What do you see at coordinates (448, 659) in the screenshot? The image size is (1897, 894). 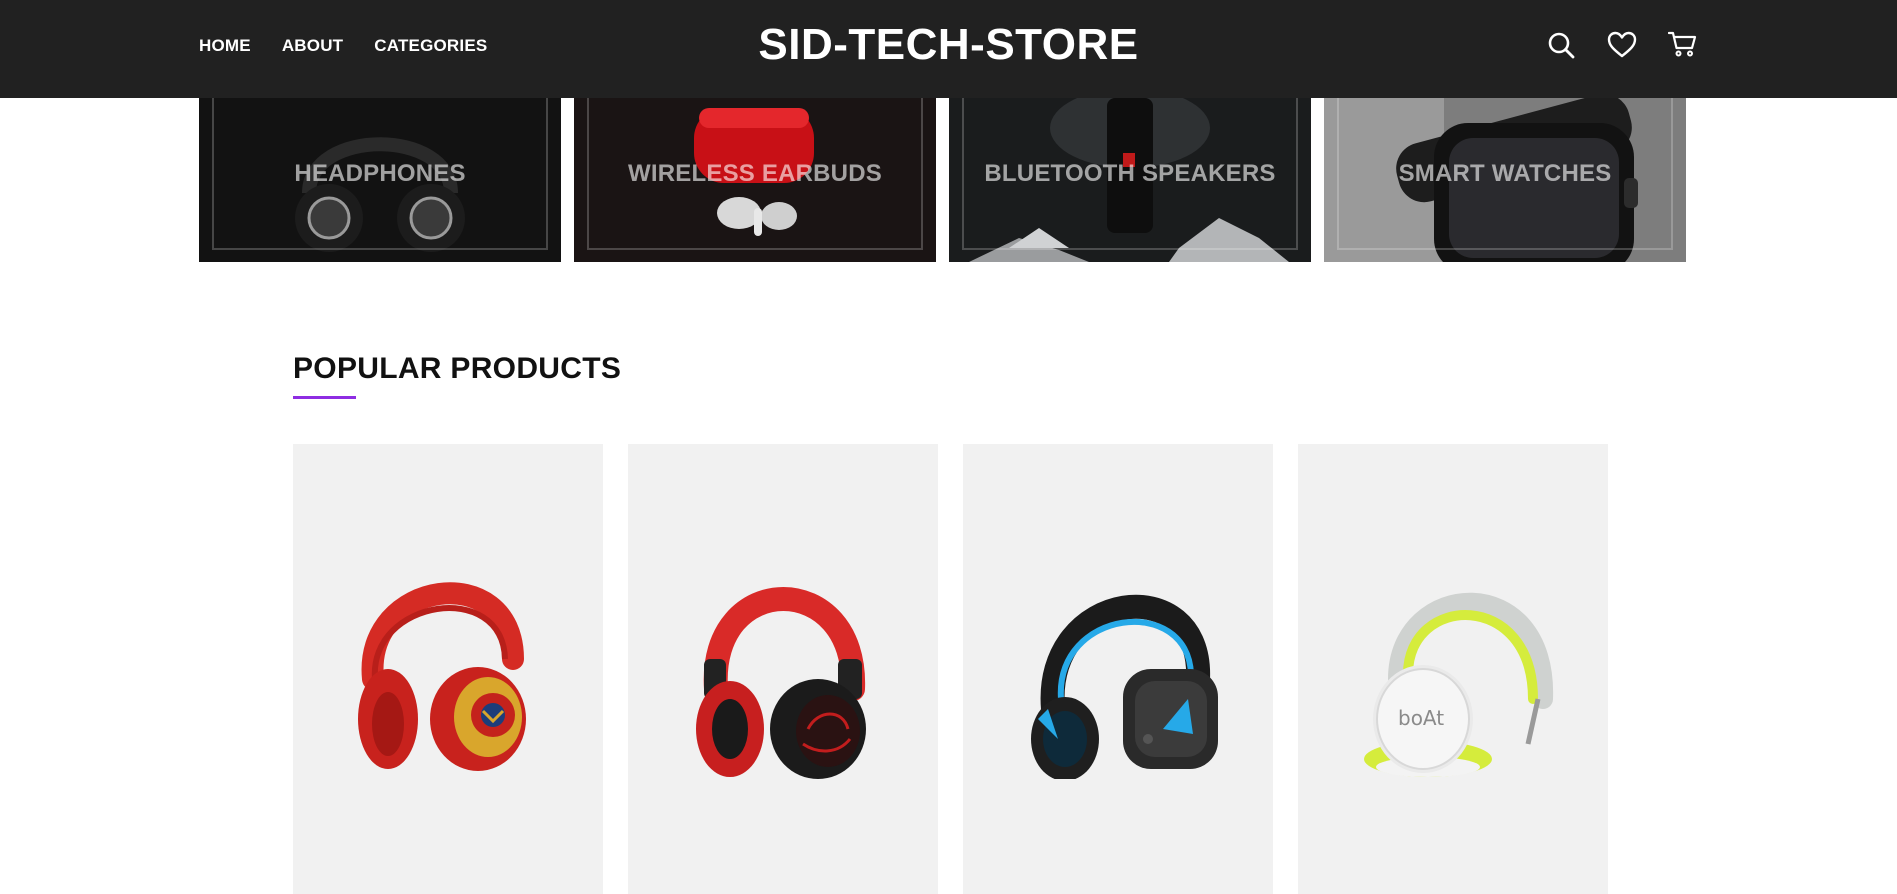 I see `red-gold-headphones-image` at bounding box center [448, 659].